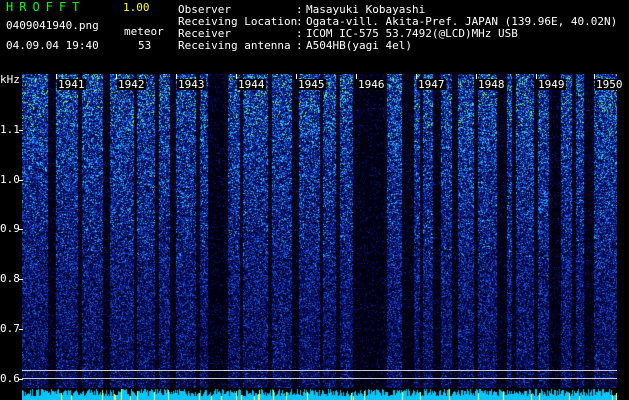  Describe the element at coordinates (136, 7) in the screenshot. I see `app-version: 1.00` at that location.